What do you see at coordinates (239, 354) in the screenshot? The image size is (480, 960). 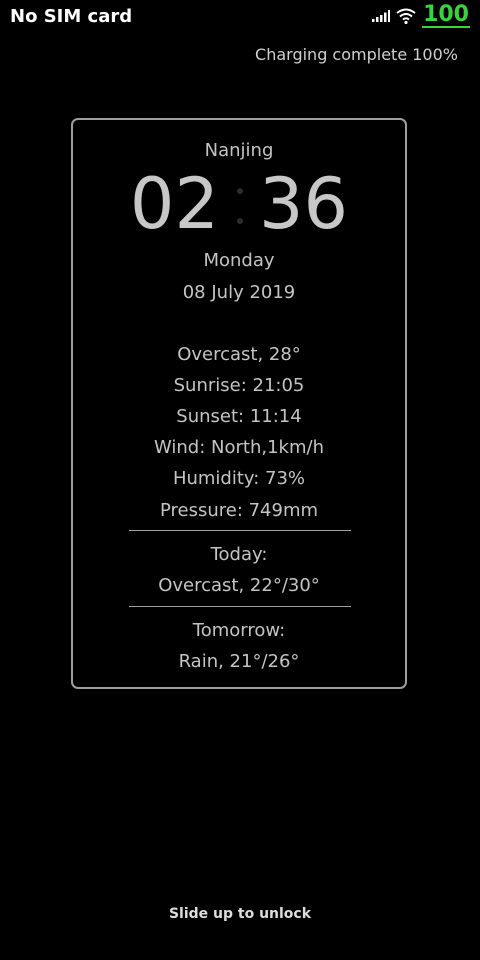 I see `current-condition: Overcast, 28°` at bounding box center [239, 354].